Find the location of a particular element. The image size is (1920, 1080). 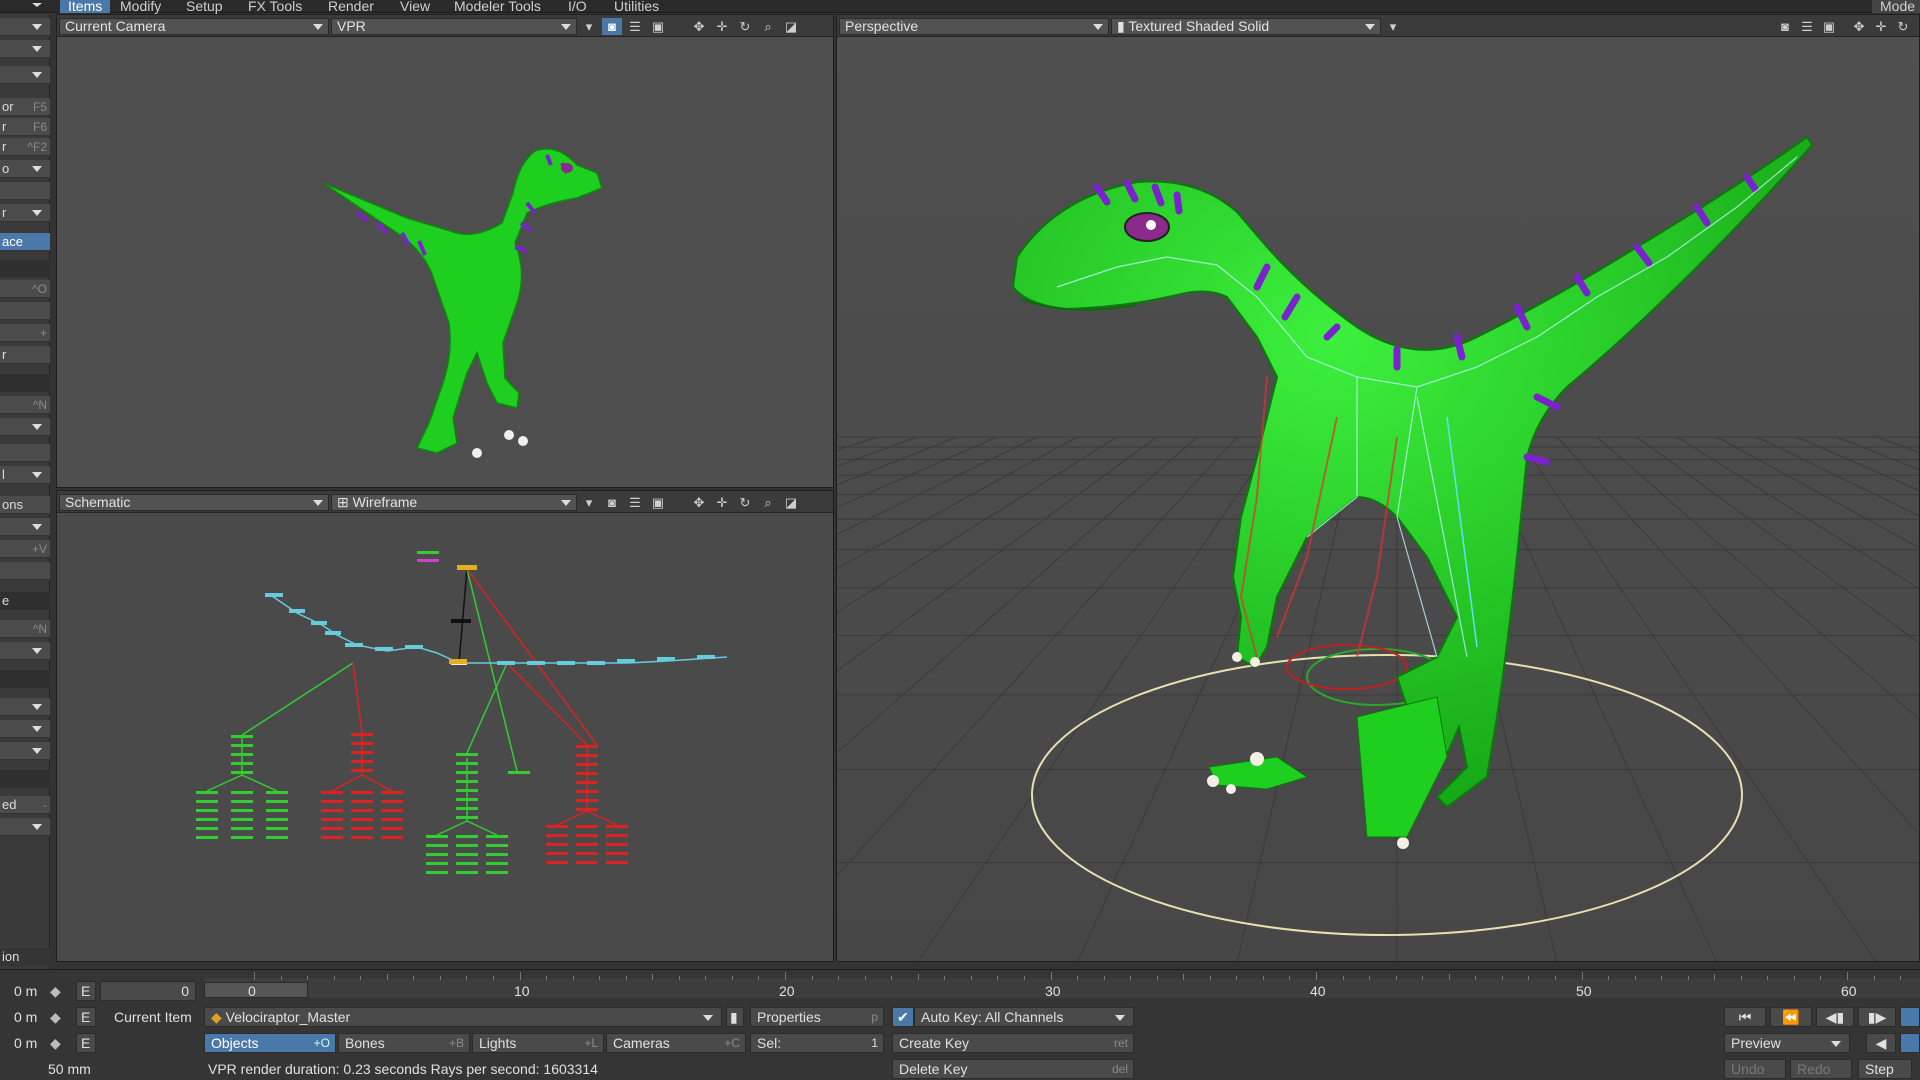

wireframe-select: ⊞ Wireframe is located at coordinates (454, 502).